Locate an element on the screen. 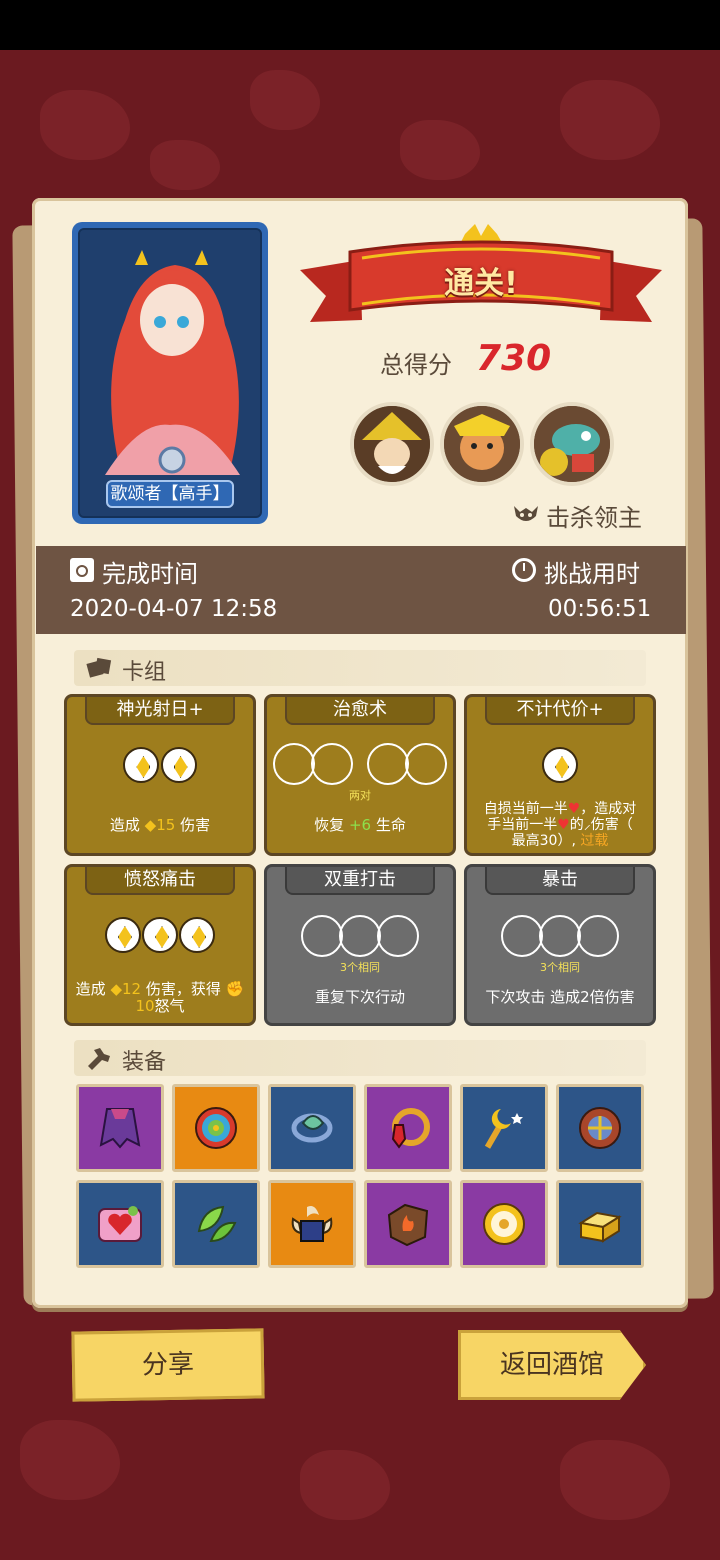 This screenshot has width=720, height=1560. card-description: 下次攻击 造成2倍伤害 is located at coordinates (560, 997).